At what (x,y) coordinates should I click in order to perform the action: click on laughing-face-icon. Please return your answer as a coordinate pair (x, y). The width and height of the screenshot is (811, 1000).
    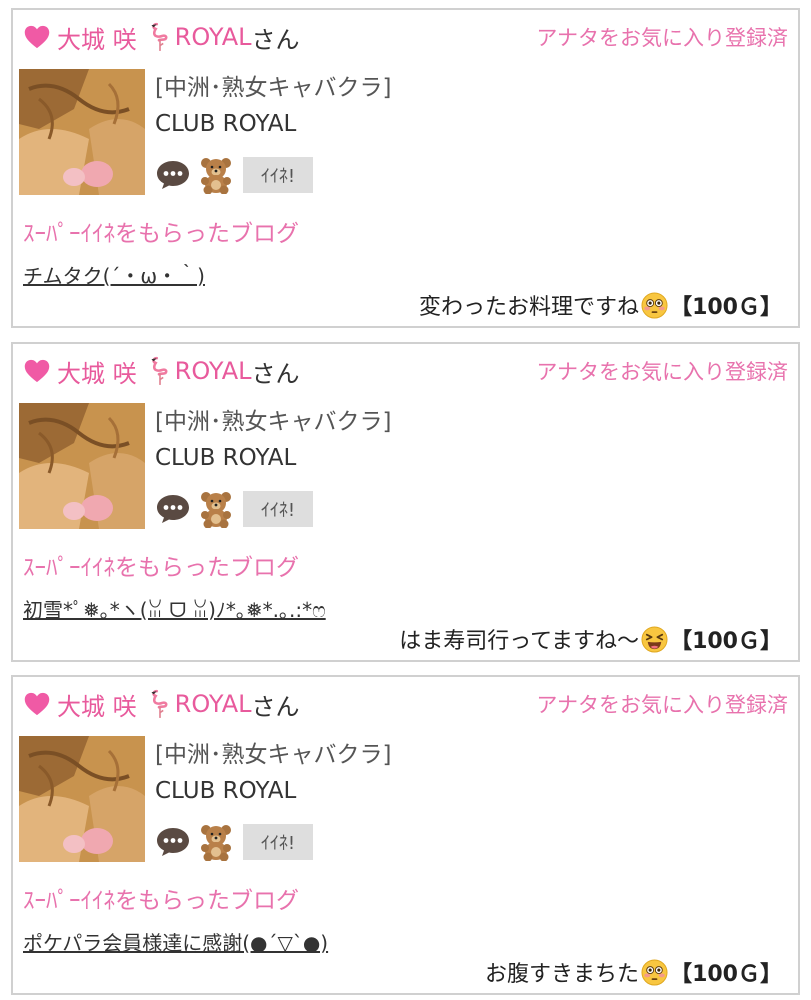
    Looking at the image, I should click on (654, 639).